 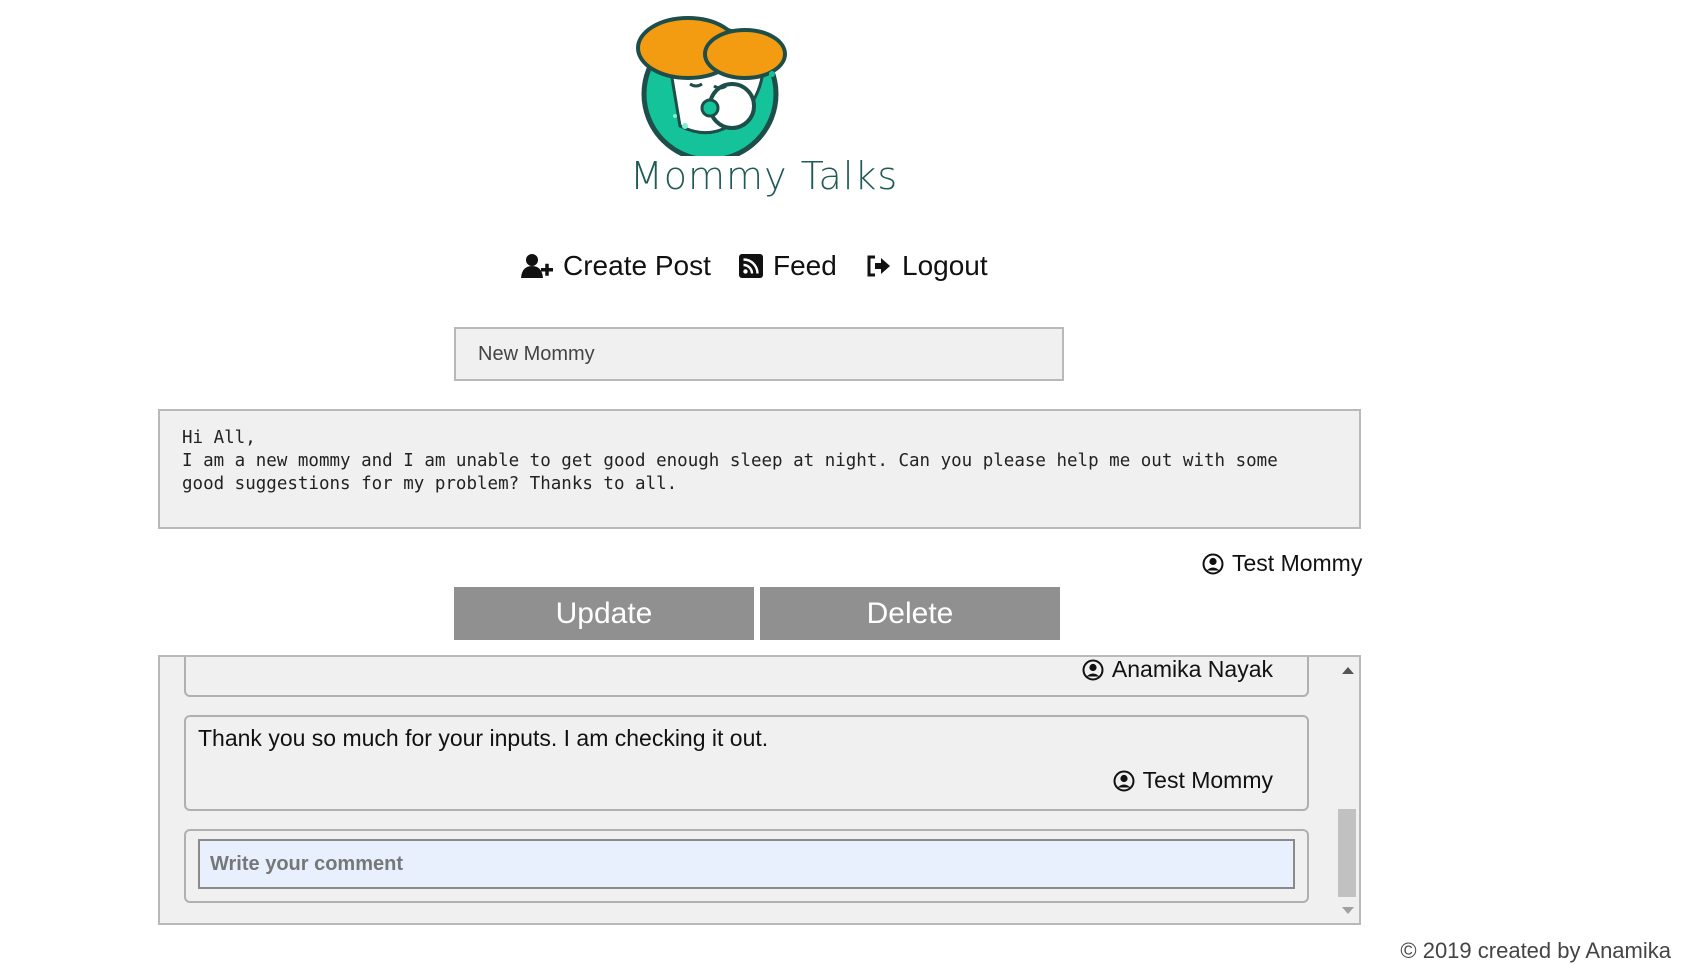 I want to click on nav-feed: Feed, so click(x=788, y=266).